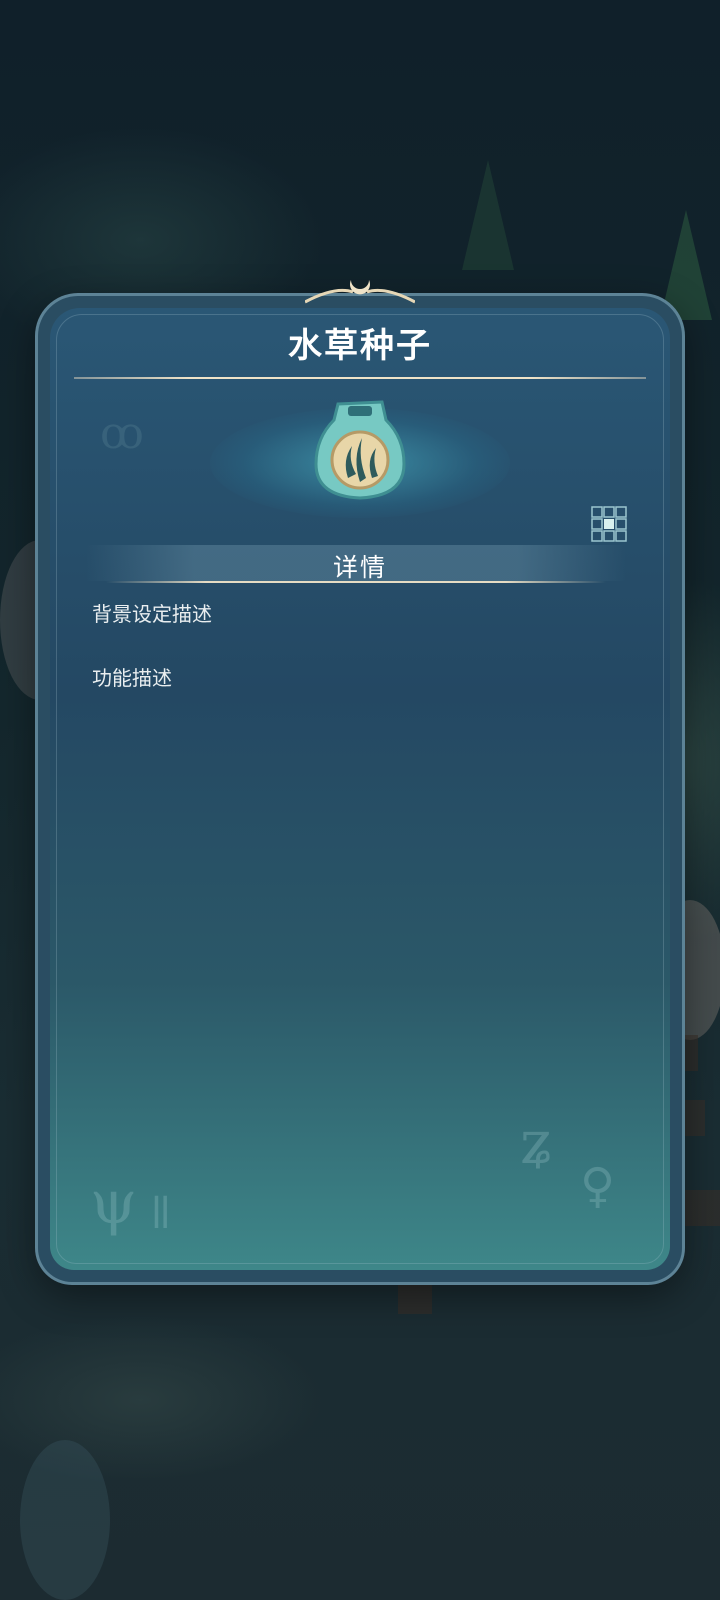 Image resolution: width=720 pixels, height=1600 pixels. Describe the element at coordinates (114, 1203) in the screenshot. I see `decorative-rune: ψ` at that location.